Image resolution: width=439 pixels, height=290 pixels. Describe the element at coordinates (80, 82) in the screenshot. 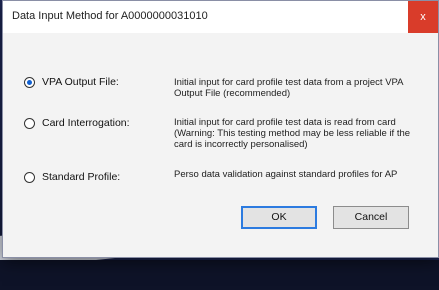

I see `option-label: VPA Output File:` at that location.